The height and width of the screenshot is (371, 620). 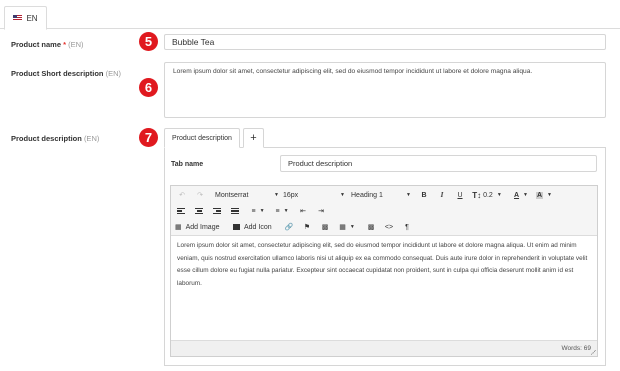 What do you see at coordinates (460, 195) in the screenshot?
I see `underline-icon: U` at bounding box center [460, 195].